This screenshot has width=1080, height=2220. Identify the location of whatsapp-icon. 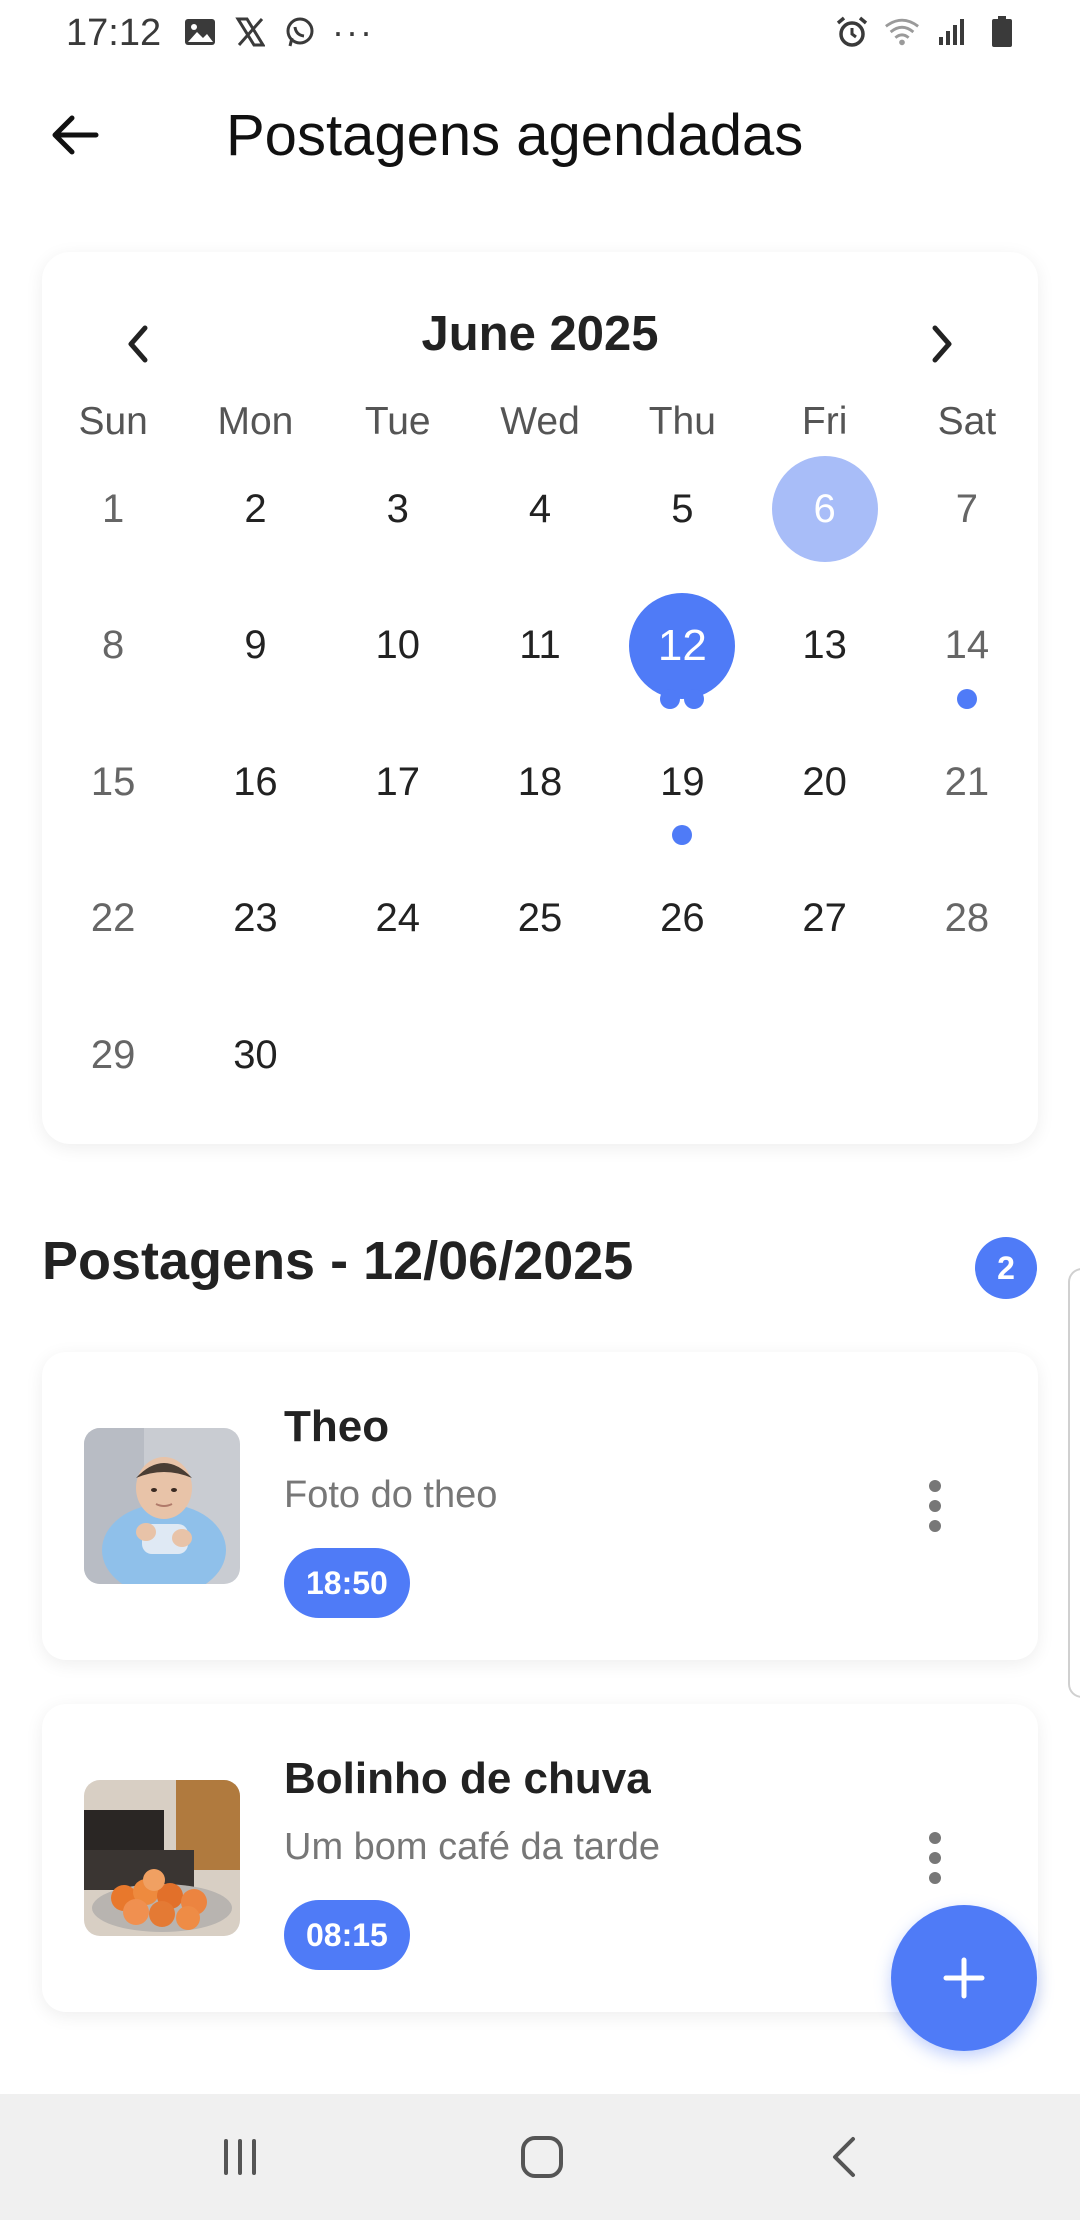
(300, 32).